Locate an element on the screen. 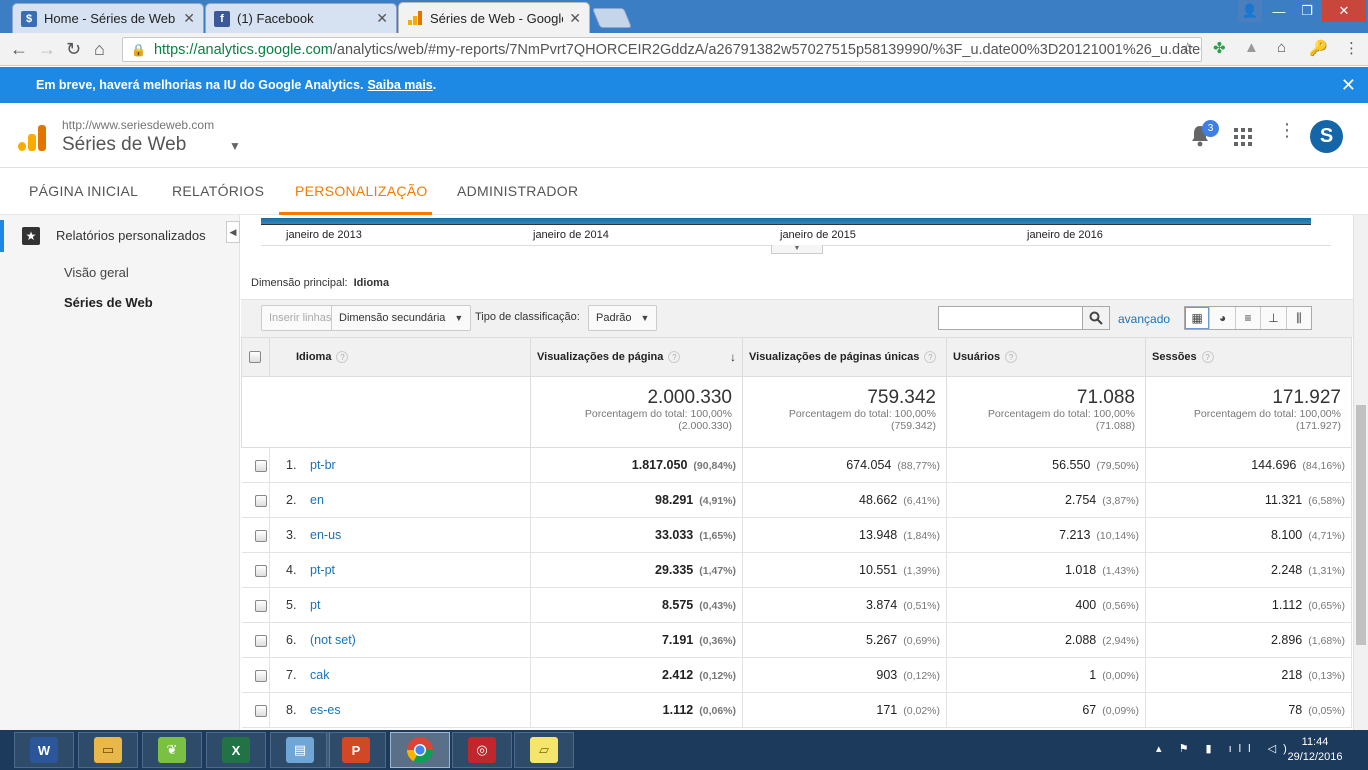 Image resolution: width=1368 pixels, height=770 pixels. row-language-link: en-us is located at coordinates (325, 535).